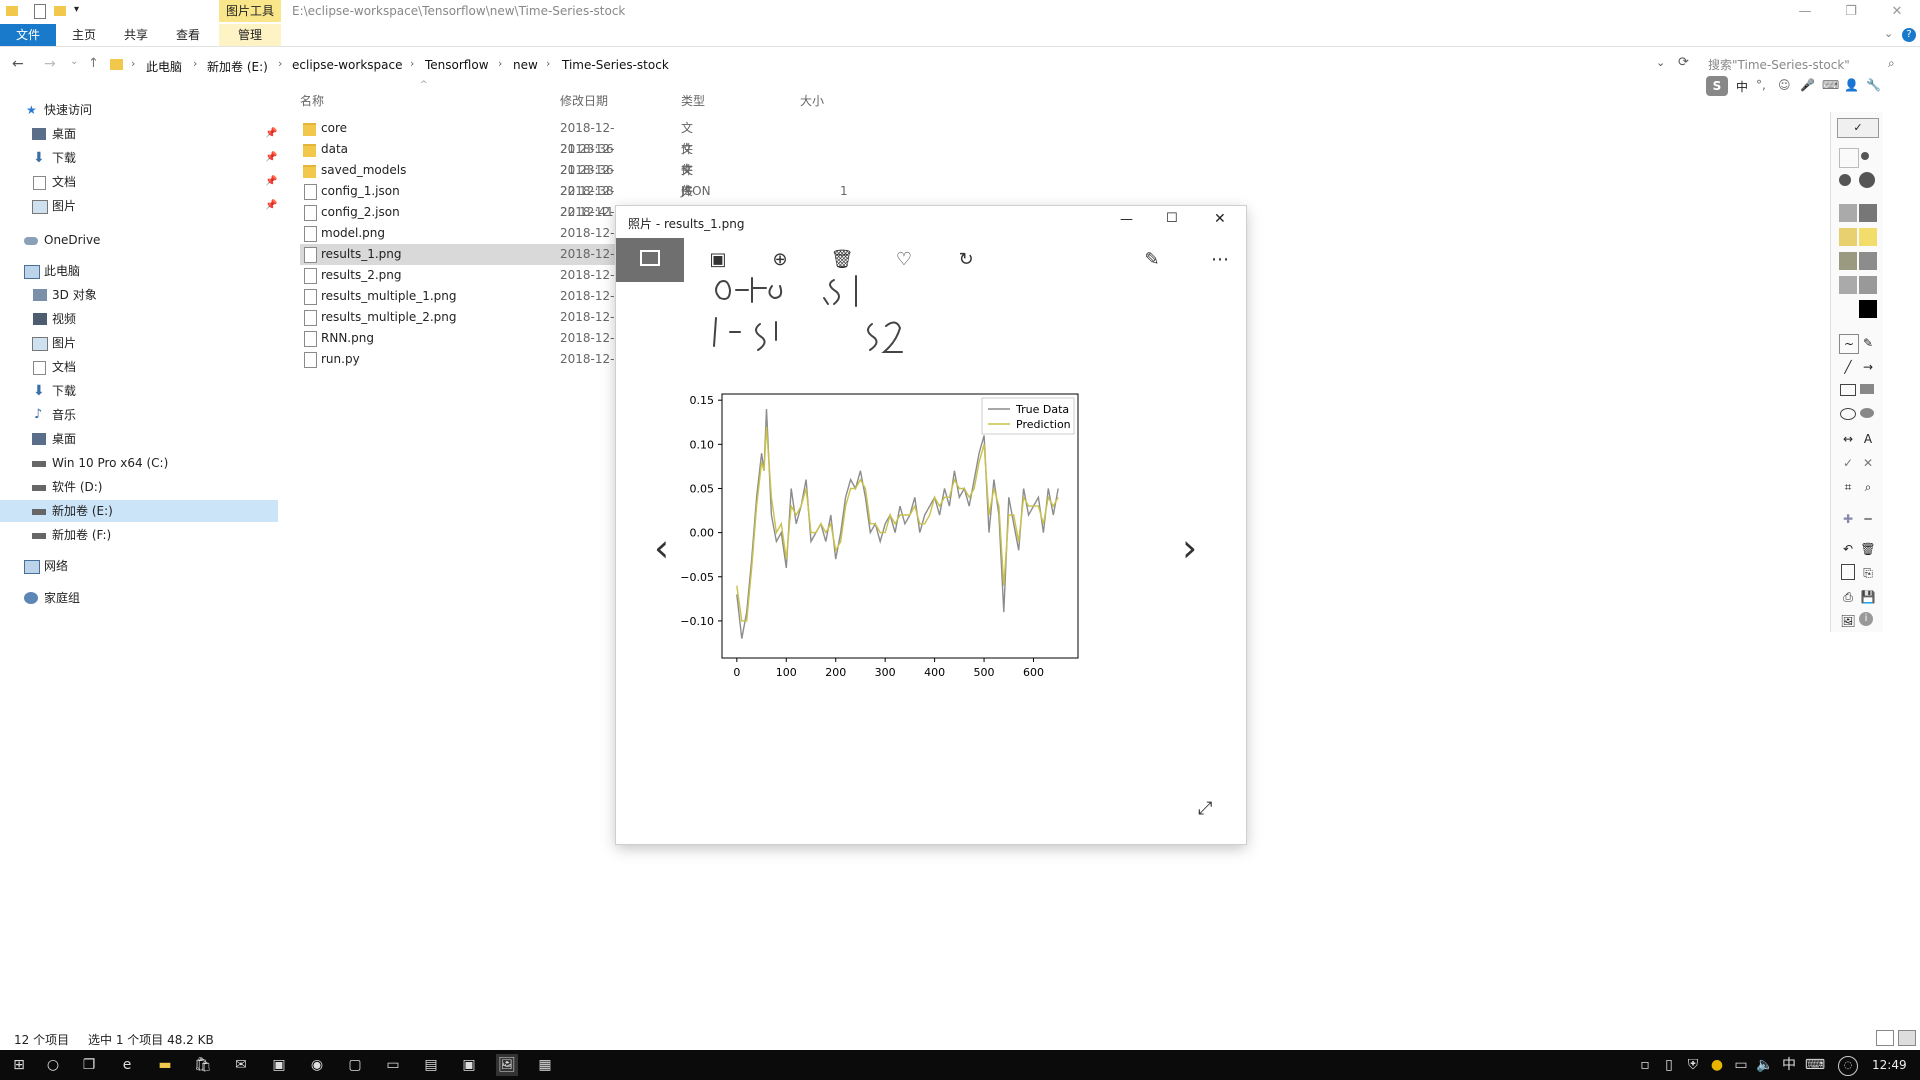 This screenshot has height=1080, width=1920. What do you see at coordinates (93, 63) in the screenshot?
I see `up-arrow-icon: ↑` at bounding box center [93, 63].